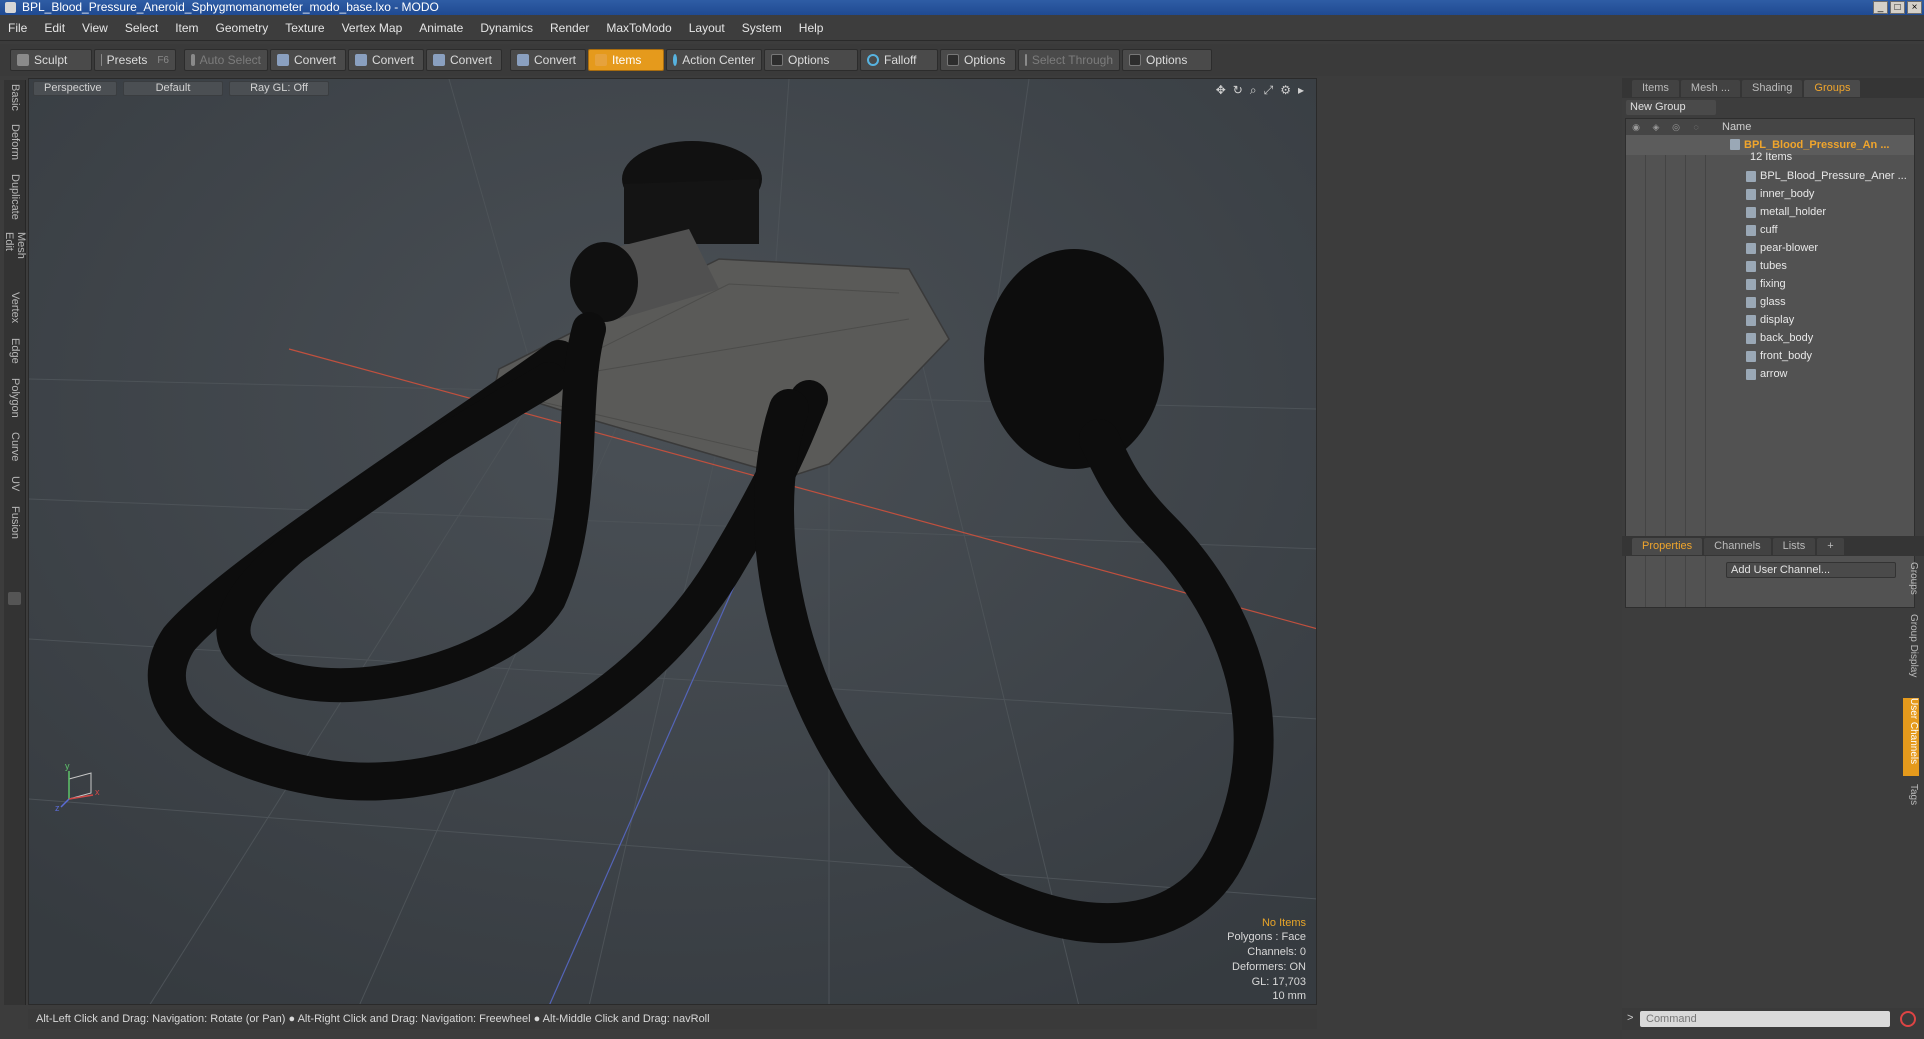 The image size is (1924, 1039). Describe the element at coordinates (15, 197) in the screenshot. I see `tab-duplicate: Duplicate` at that location.